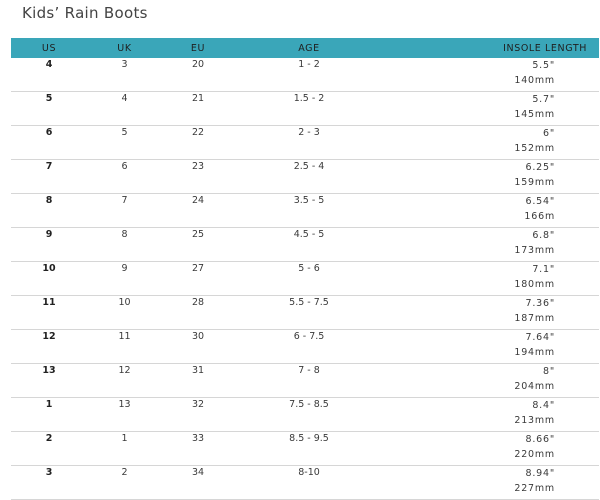 This screenshot has height=500, width=600. I want to click on insole-inches: 6", so click(548, 133).